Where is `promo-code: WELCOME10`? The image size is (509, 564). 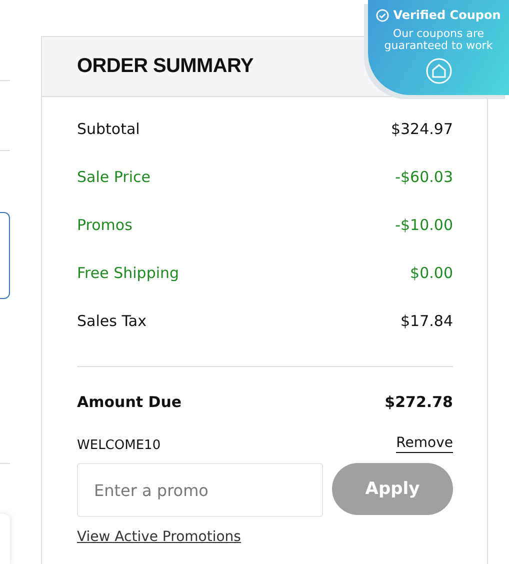 promo-code: WELCOME10 is located at coordinates (119, 445).